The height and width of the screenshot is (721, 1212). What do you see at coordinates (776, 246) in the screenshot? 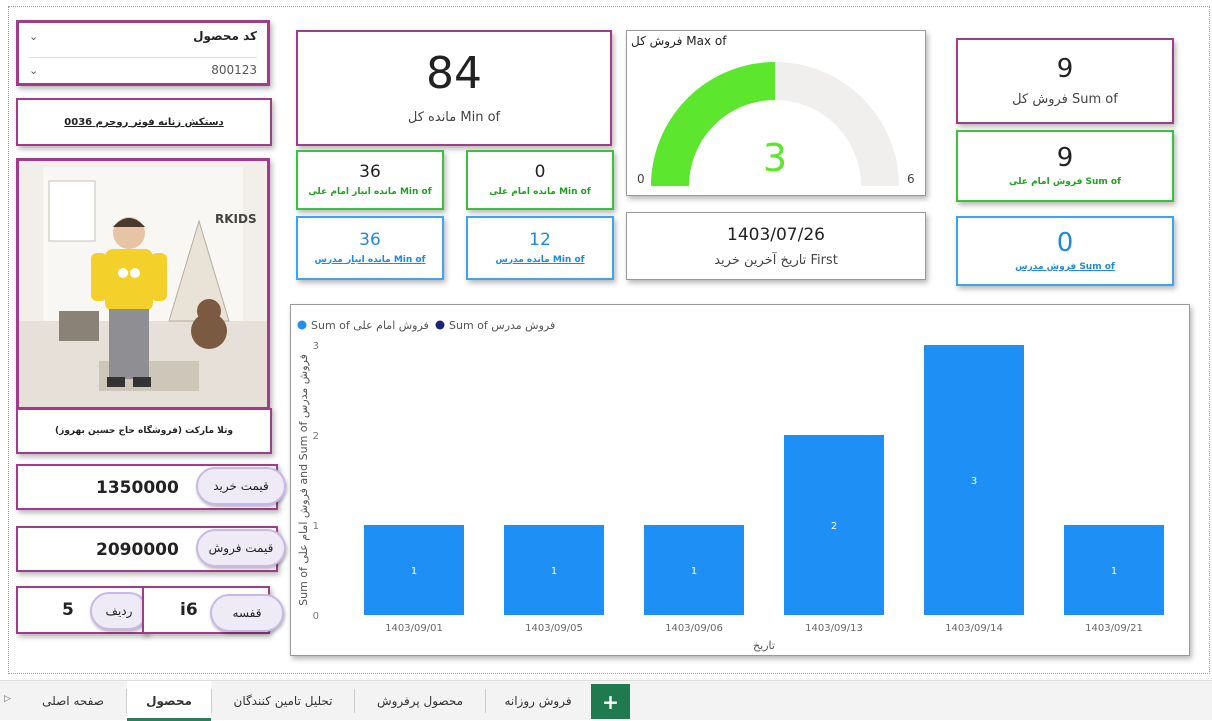
I see `last-purchase-card: 1403/07/26 First تاریخ آخرین خرید` at bounding box center [776, 246].